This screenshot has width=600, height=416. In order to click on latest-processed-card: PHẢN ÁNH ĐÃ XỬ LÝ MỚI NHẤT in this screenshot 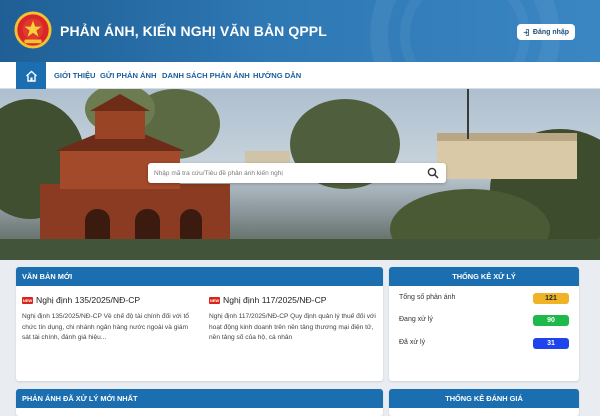, I will do `click(199, 402)`.